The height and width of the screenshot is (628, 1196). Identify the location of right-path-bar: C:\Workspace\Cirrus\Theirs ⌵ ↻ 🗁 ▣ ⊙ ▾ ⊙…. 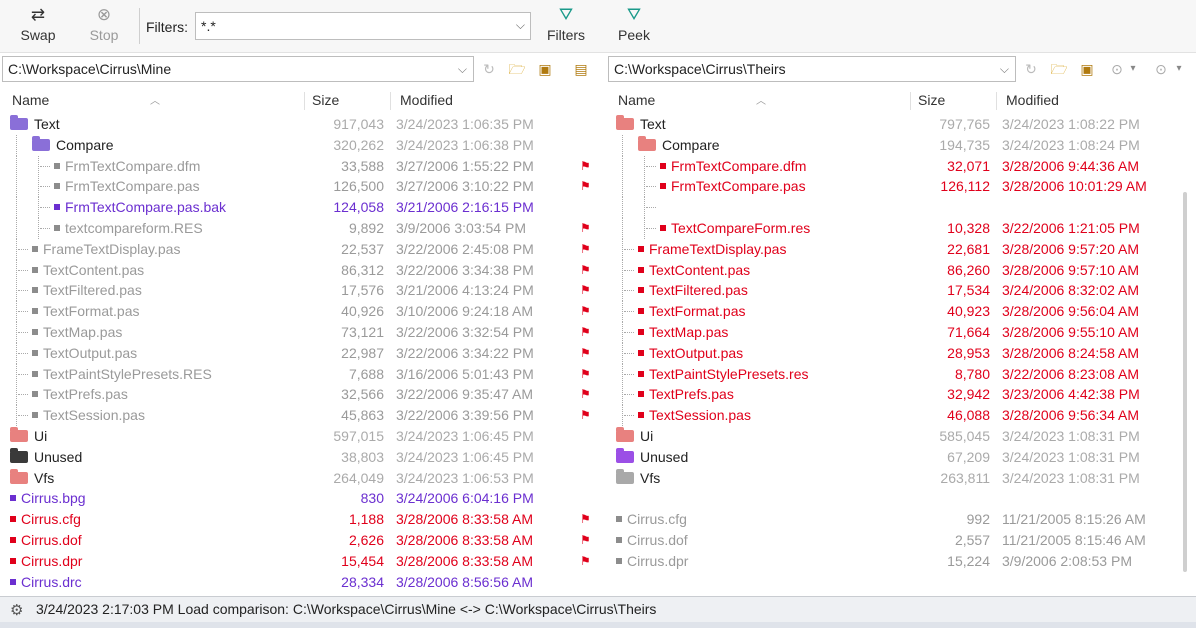
(901, 69).